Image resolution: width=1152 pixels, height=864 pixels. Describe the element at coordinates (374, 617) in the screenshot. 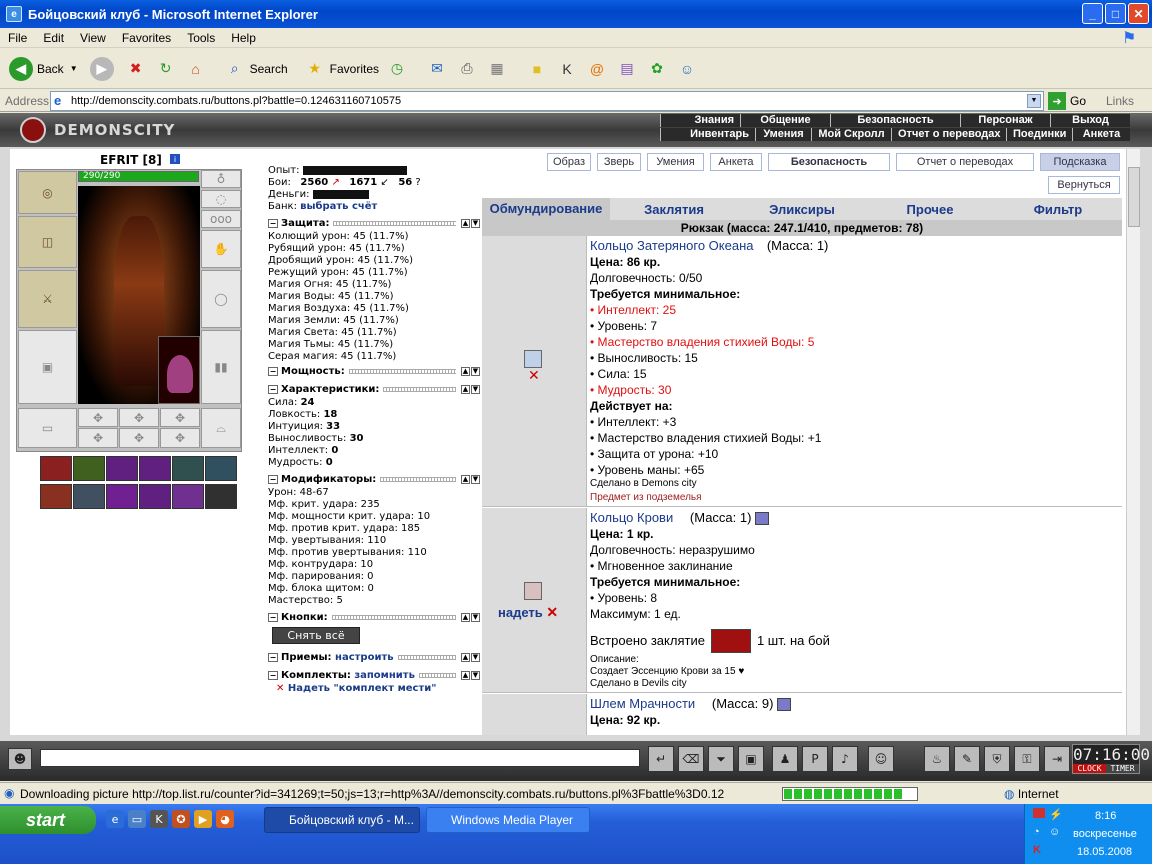

I see `buttons-header: − Кнопки: ▲ ▼` at that location.